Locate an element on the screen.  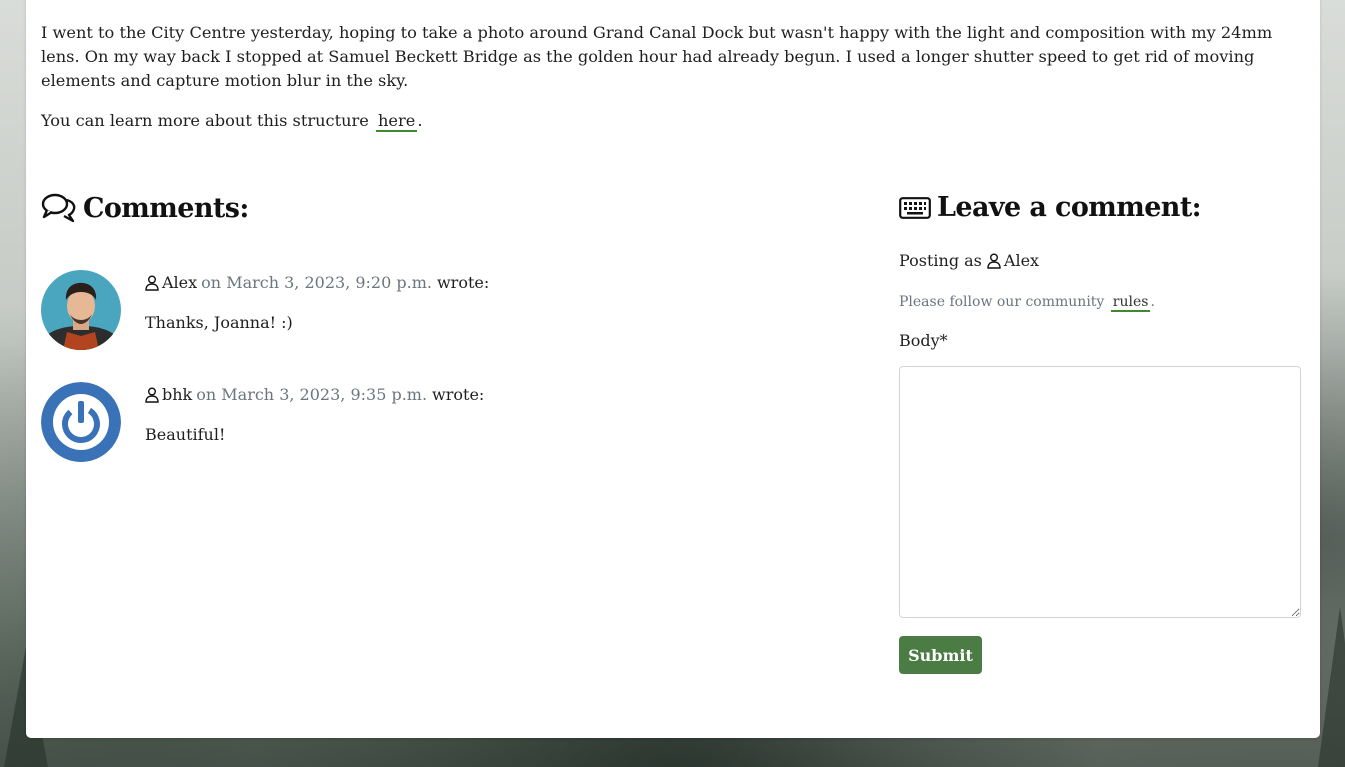
comment-author: Alex is located at coordinates (179, 283).